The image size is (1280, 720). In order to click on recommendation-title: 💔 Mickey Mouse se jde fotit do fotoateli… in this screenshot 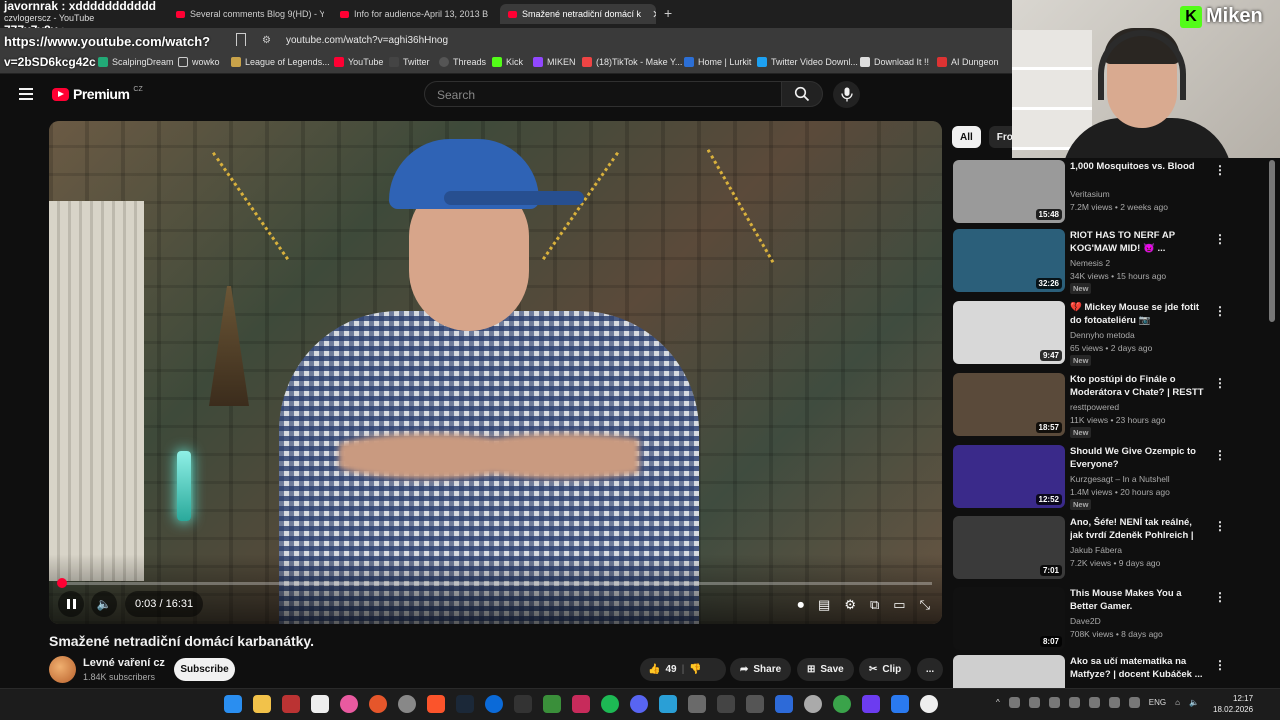, I will do `click(1138, 314)`.